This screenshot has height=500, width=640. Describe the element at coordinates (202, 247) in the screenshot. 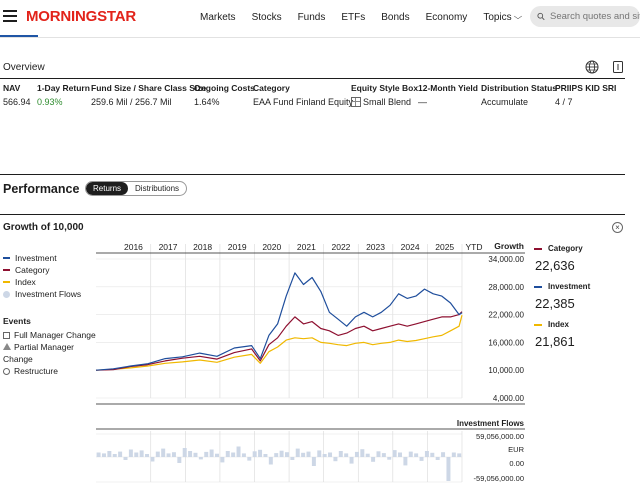

I see `x-tick-label: 2018` at that location.